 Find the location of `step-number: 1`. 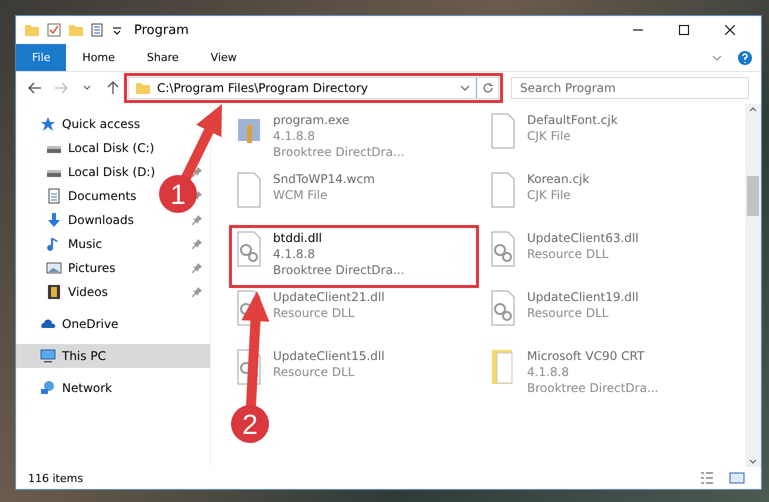

step-number: 1 is located at coordinates (178, 194).